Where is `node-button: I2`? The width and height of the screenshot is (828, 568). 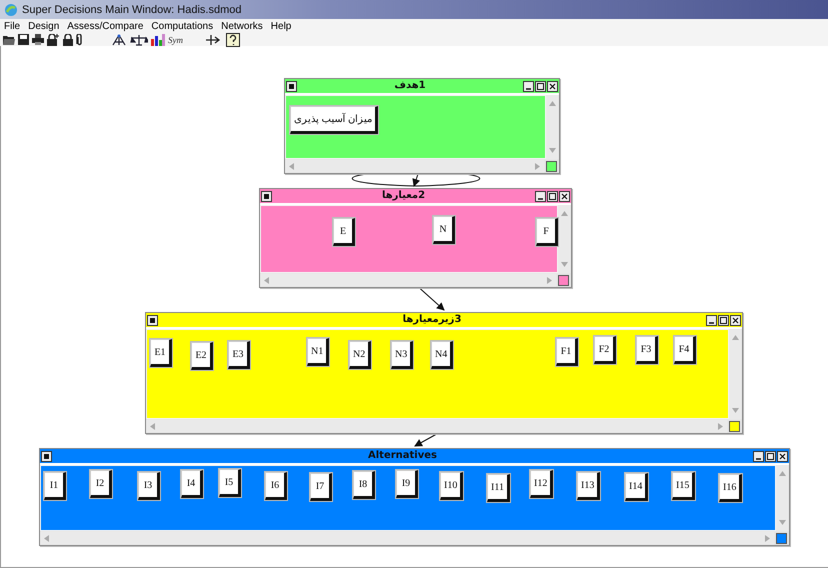
node-button: I2 is located at coordinates (101, 484).